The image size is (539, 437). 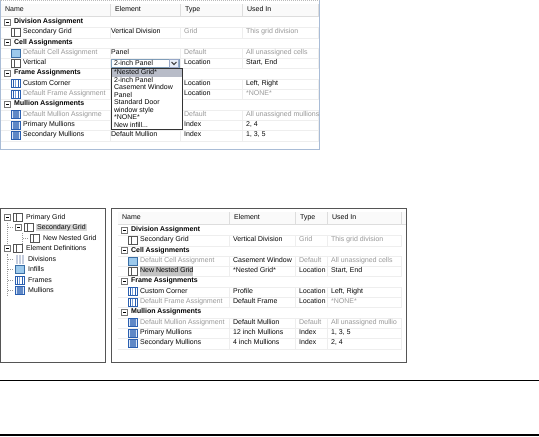 I want to click on division-icon, so click(x=20, y=259).